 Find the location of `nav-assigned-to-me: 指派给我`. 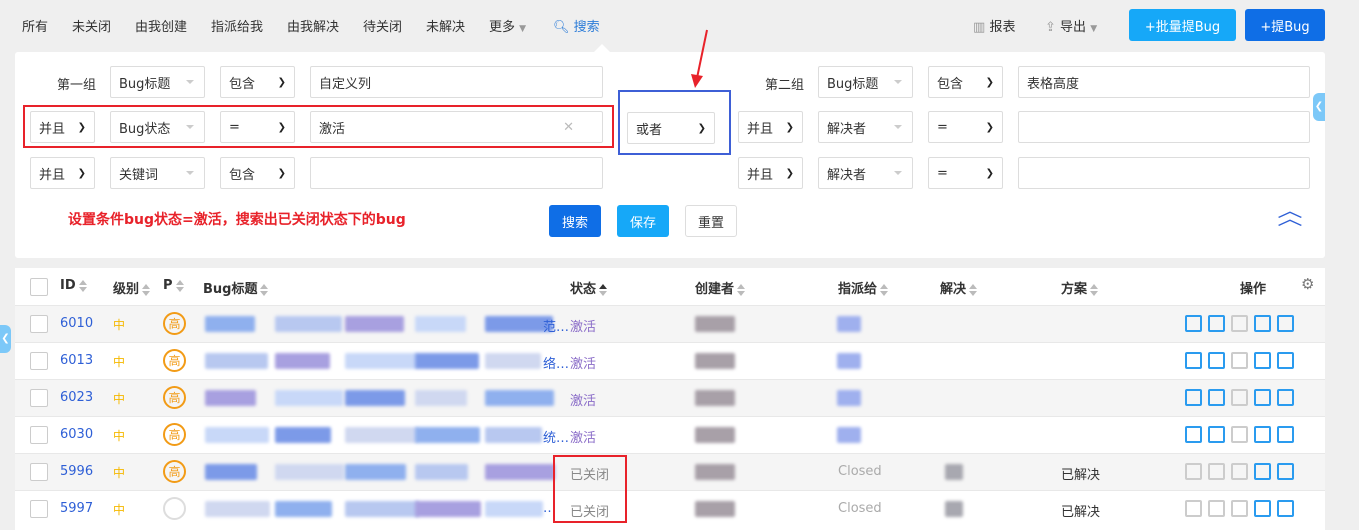

nav-assigned-to-me: 指派给我 is located at coordinates (237, 25).